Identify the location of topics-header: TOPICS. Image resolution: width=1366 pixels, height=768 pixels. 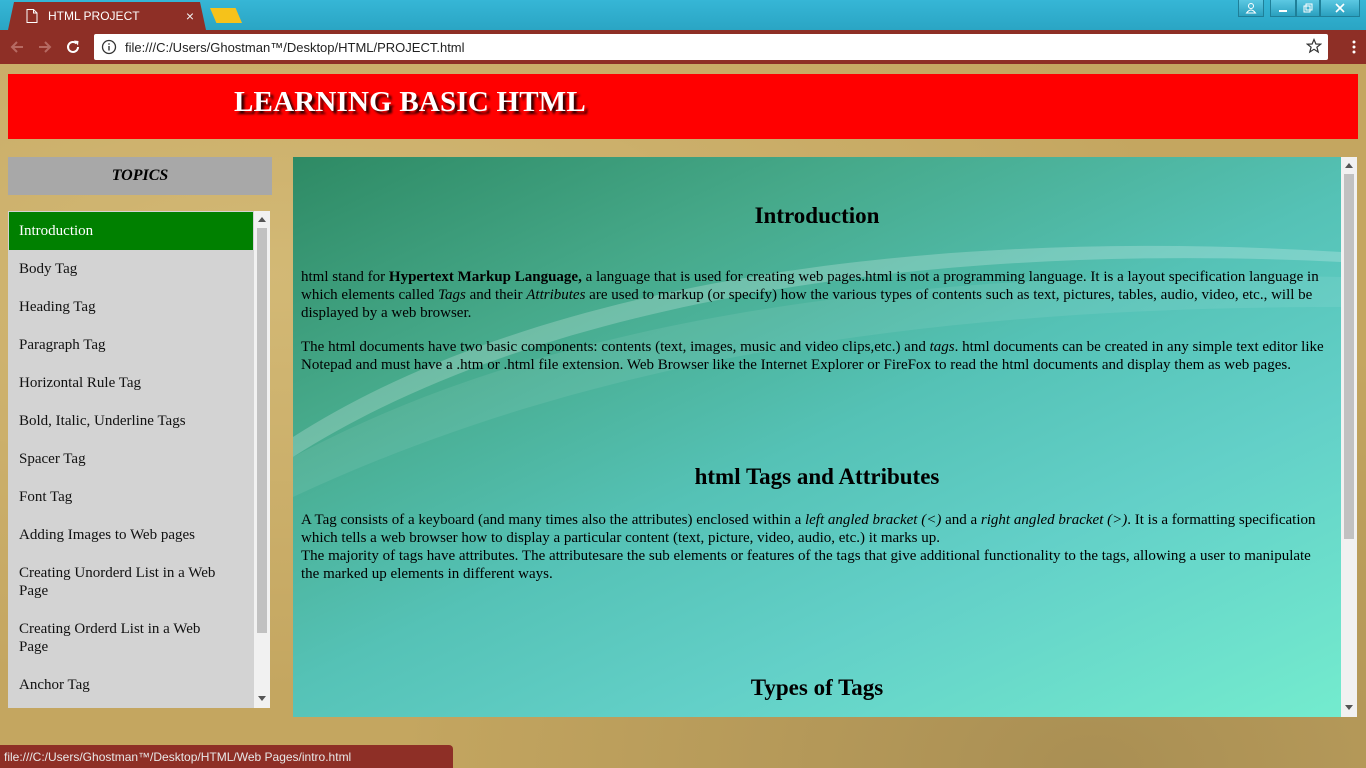
(140, 176).